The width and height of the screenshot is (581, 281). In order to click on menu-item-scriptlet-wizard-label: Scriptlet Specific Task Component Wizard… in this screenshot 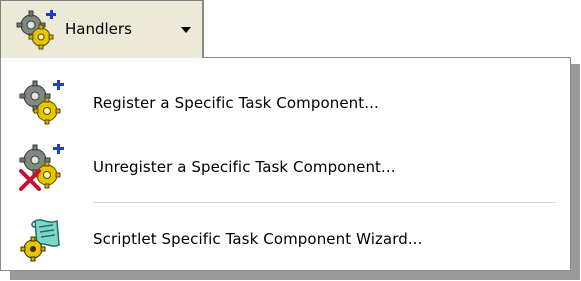, I will do `click(258, 239)`.